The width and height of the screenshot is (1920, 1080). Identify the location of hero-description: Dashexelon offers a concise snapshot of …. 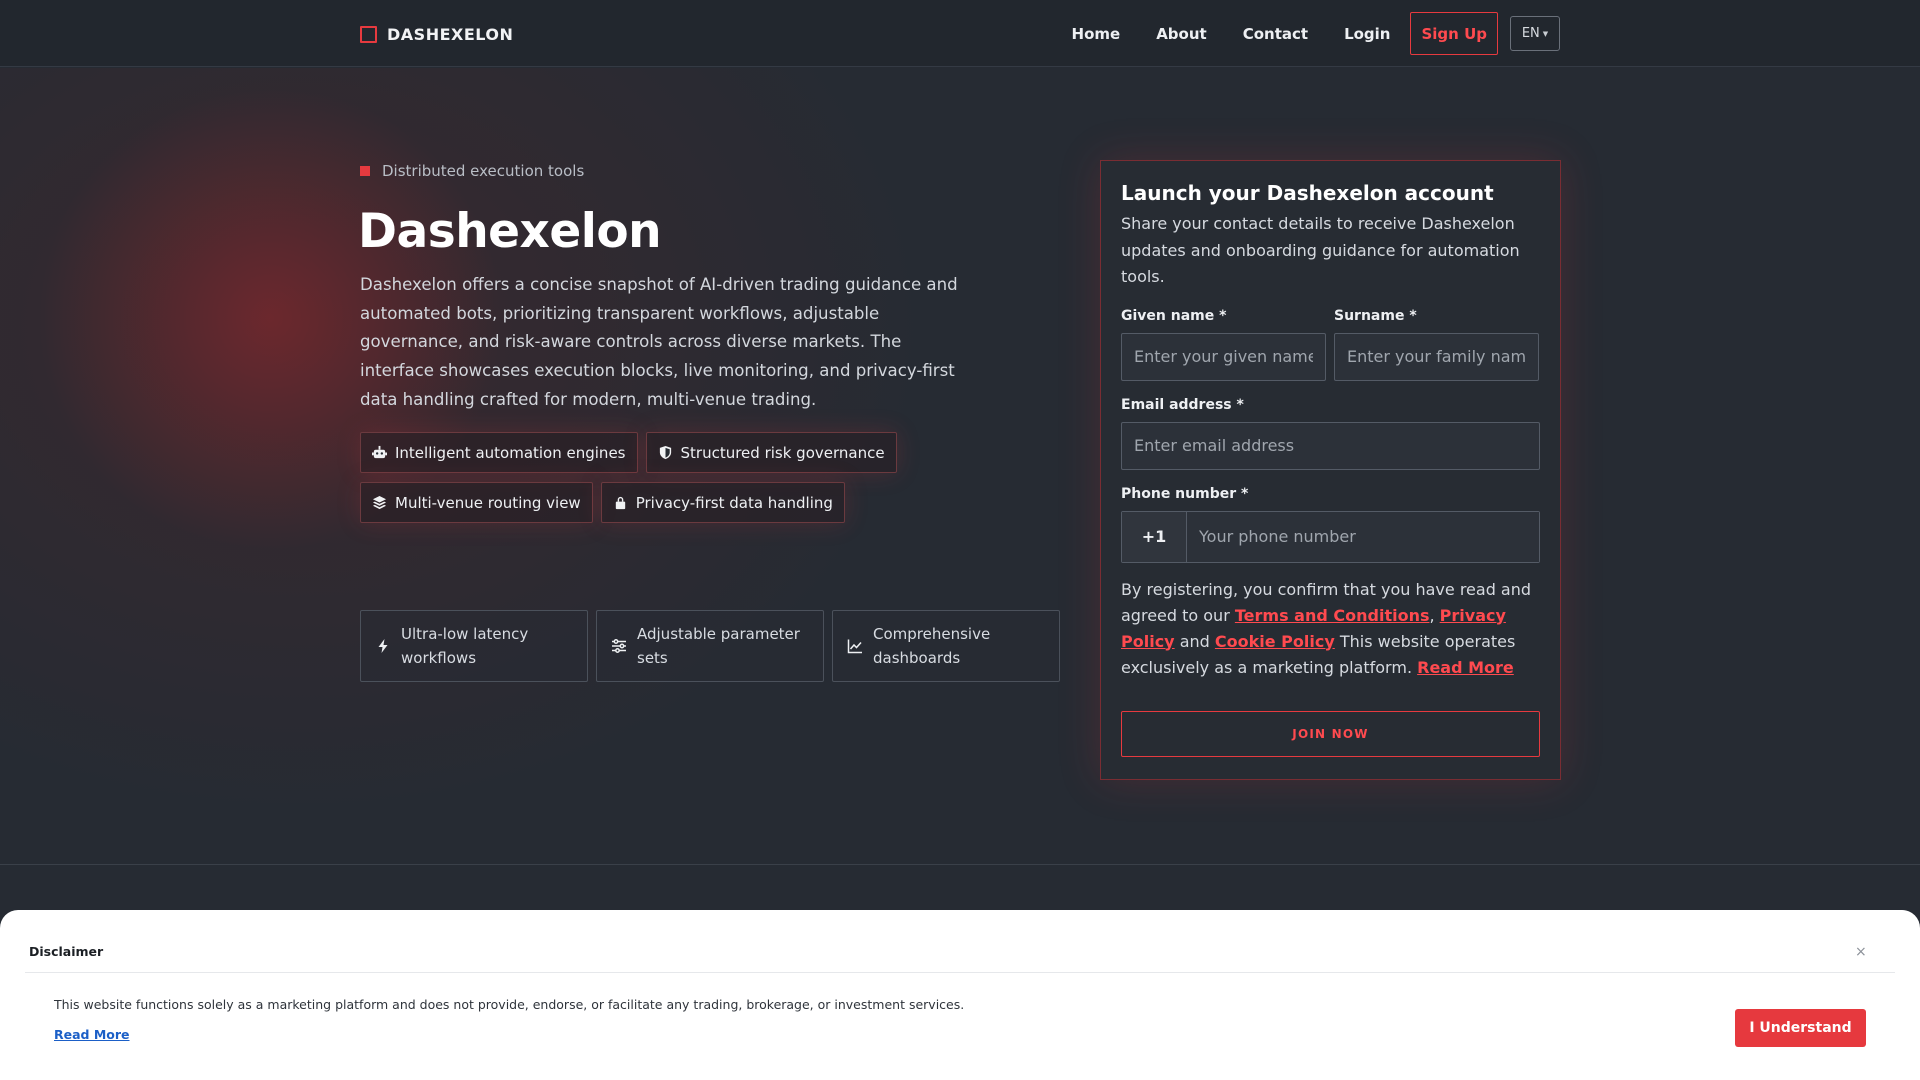
(659, 342).